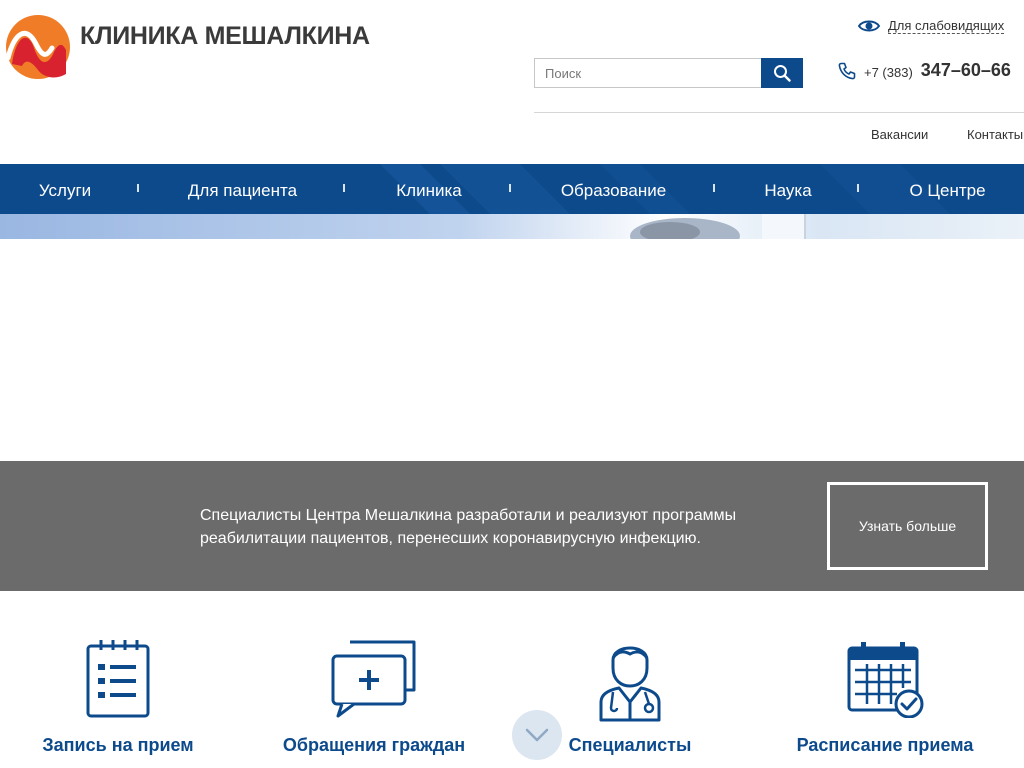  I want to click on quick-access-appointment: Запись на прием, so click(118, 693).